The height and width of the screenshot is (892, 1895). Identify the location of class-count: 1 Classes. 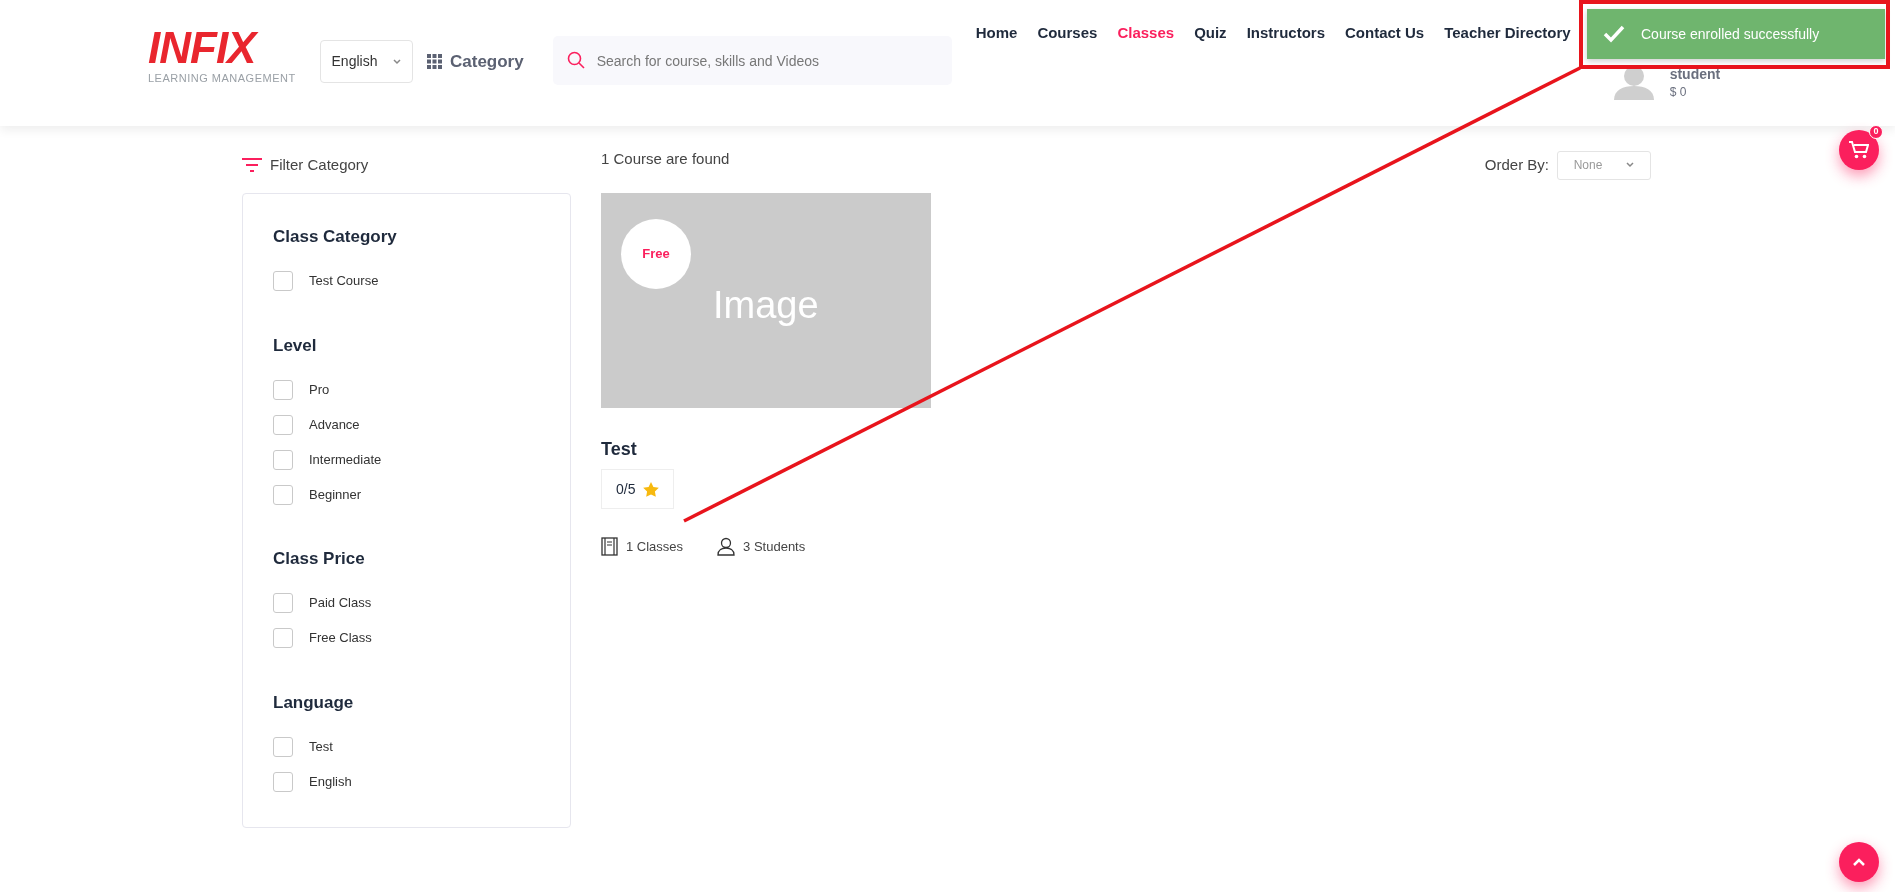
(655, 547).